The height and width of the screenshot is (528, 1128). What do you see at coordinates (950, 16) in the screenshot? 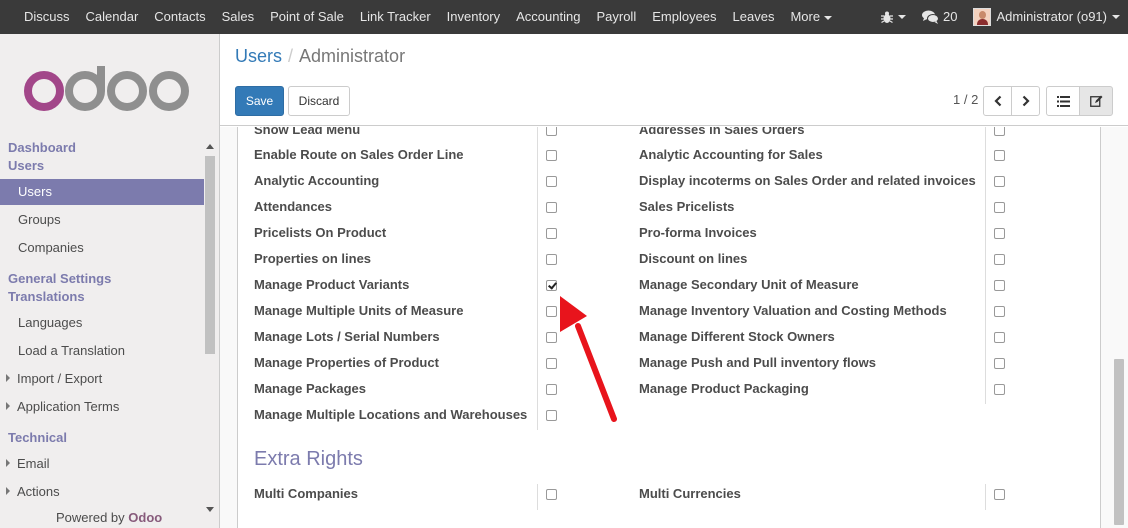
I see `chat-count: 20` at bounding box center [950, 16].